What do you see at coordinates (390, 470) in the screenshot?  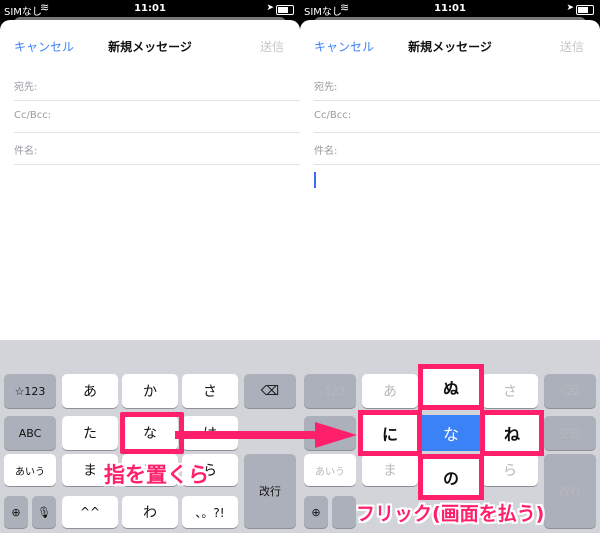 I see `key-ma: ま` at bounding box center [390, 470].